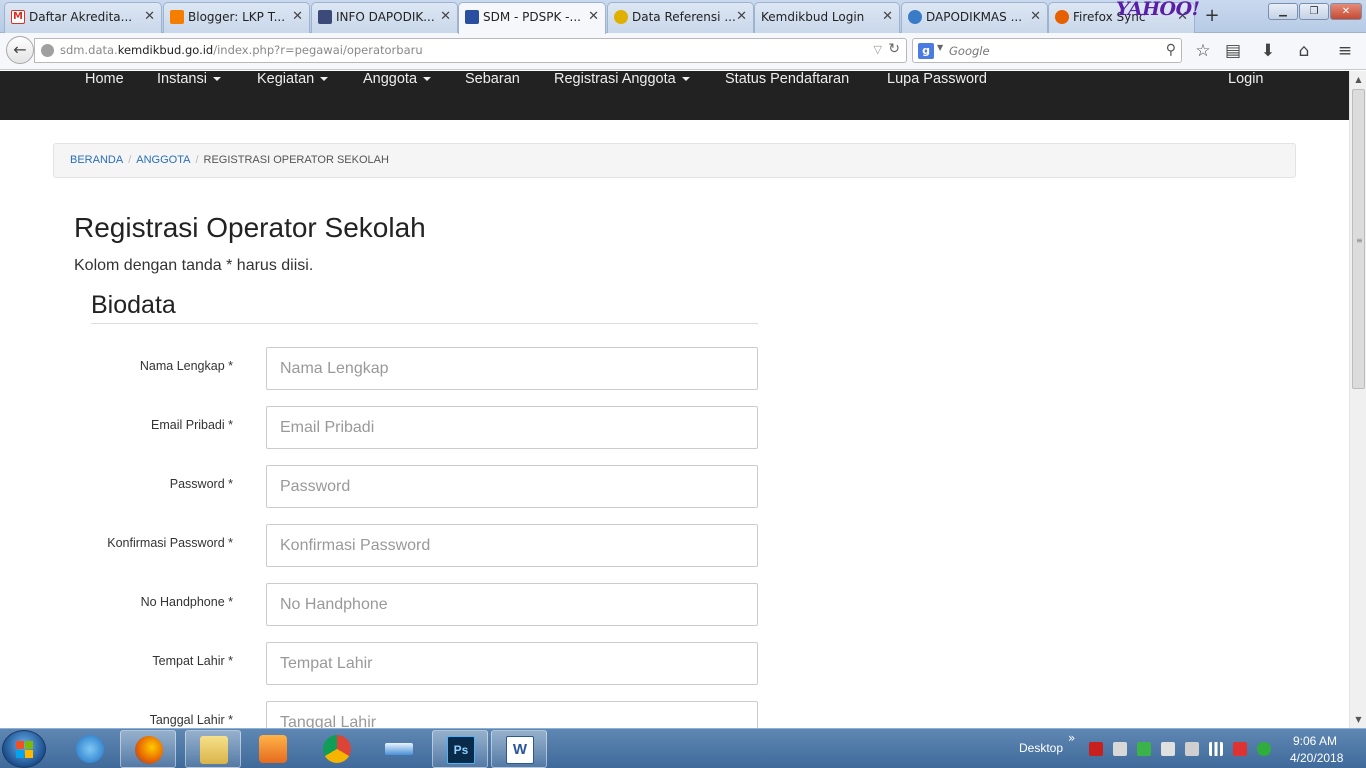 Image resolution: width=1366 pixels, height=768 pixels. Describe the element at coordinates (622, 95) in the screenshot. I see `nav-registrasi-anggota: Registrasi Anggota` at that location.